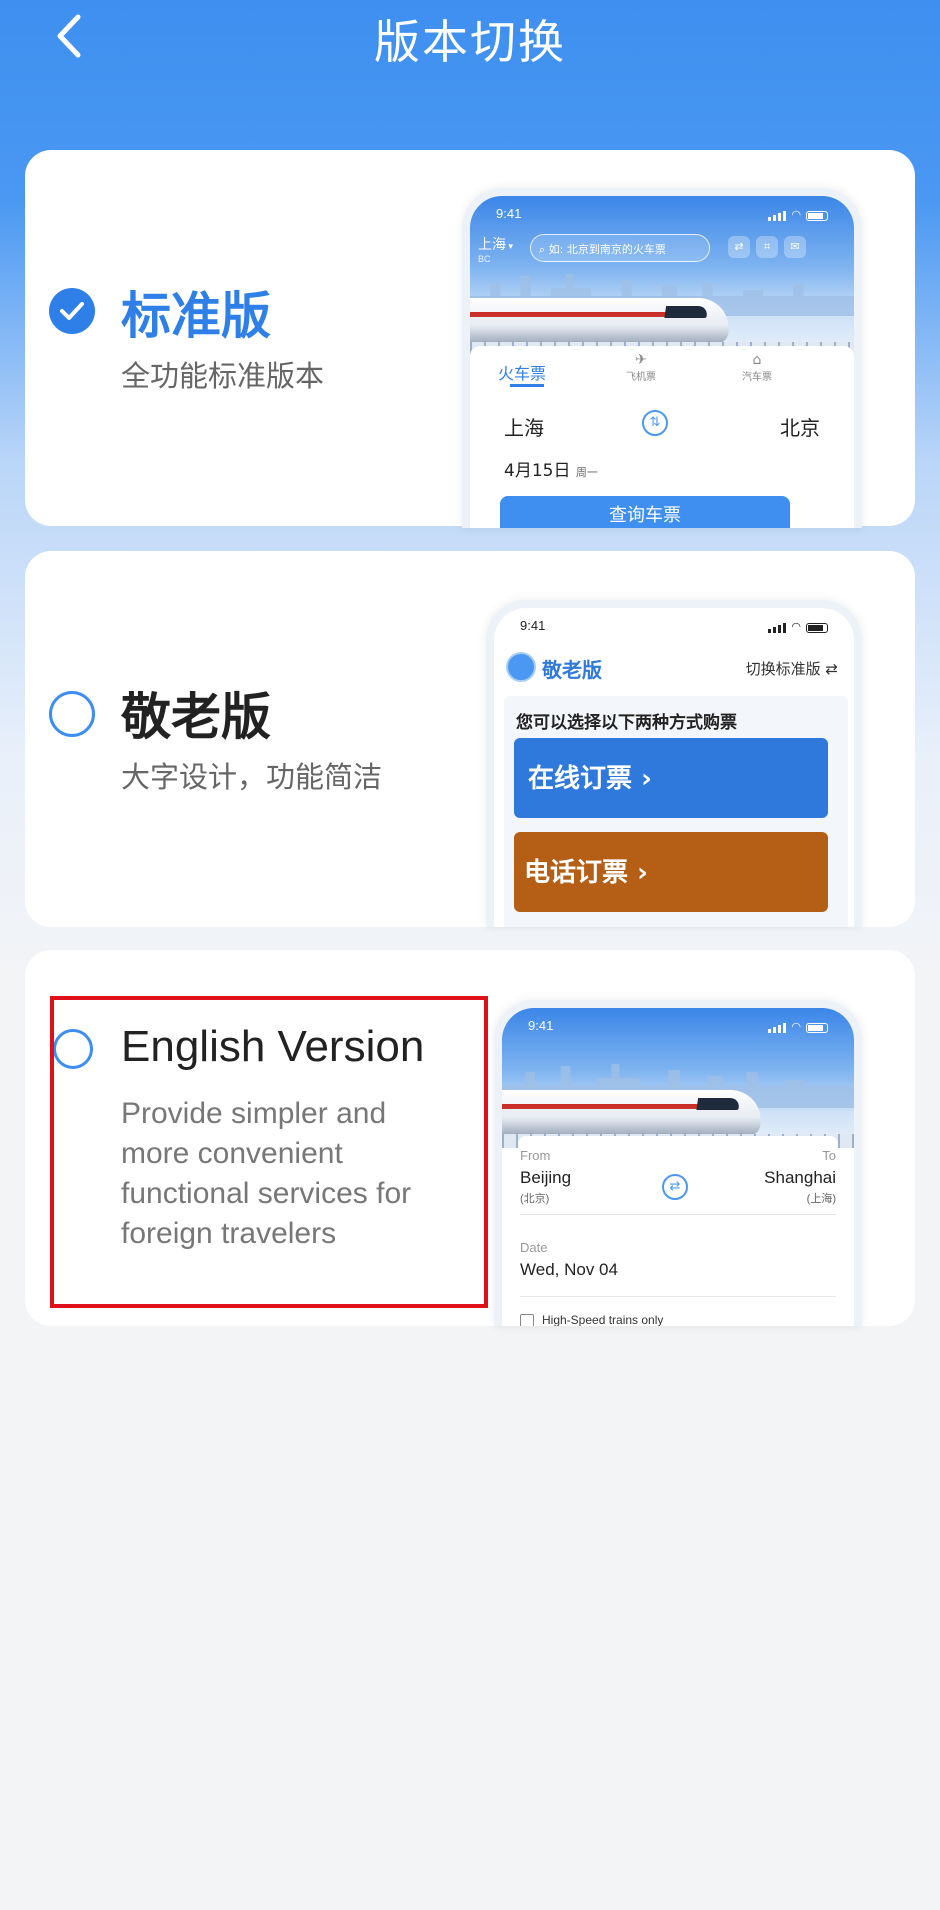  I want to click on search-icon: ⌕, so click(544, 249).